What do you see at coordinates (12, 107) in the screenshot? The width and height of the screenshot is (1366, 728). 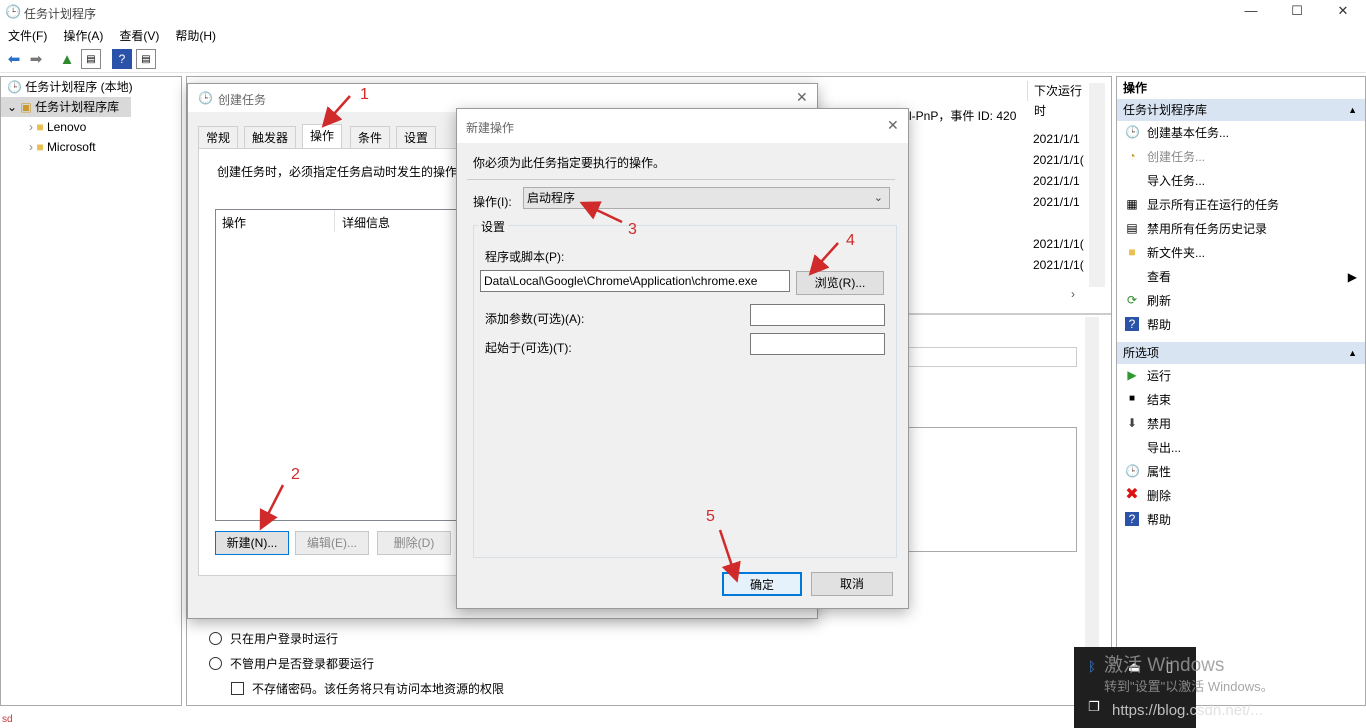 I see `expand-icon: ⌄` at bounding box center [12, 107].